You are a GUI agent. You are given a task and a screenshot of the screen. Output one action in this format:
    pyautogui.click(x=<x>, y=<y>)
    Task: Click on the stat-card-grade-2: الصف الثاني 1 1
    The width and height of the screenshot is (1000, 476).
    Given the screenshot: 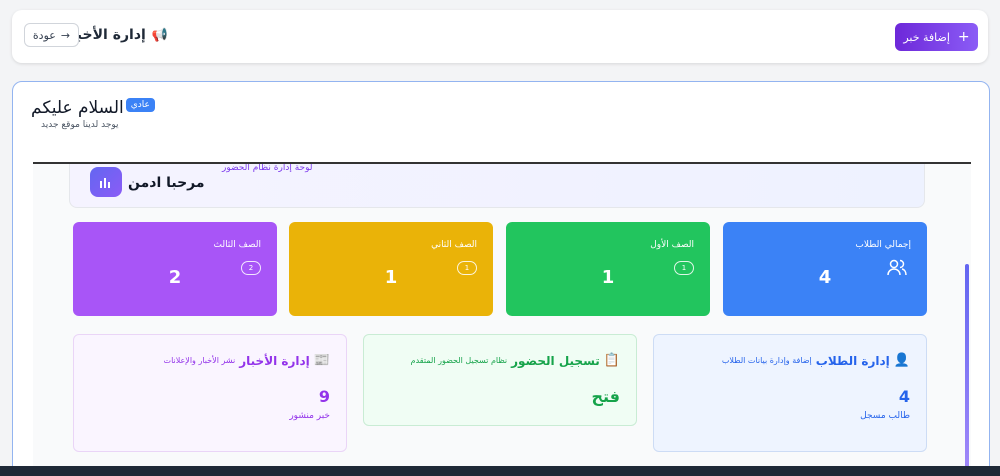 What is the action you would take?
    pyautogui.click(x=391, y=269)
    